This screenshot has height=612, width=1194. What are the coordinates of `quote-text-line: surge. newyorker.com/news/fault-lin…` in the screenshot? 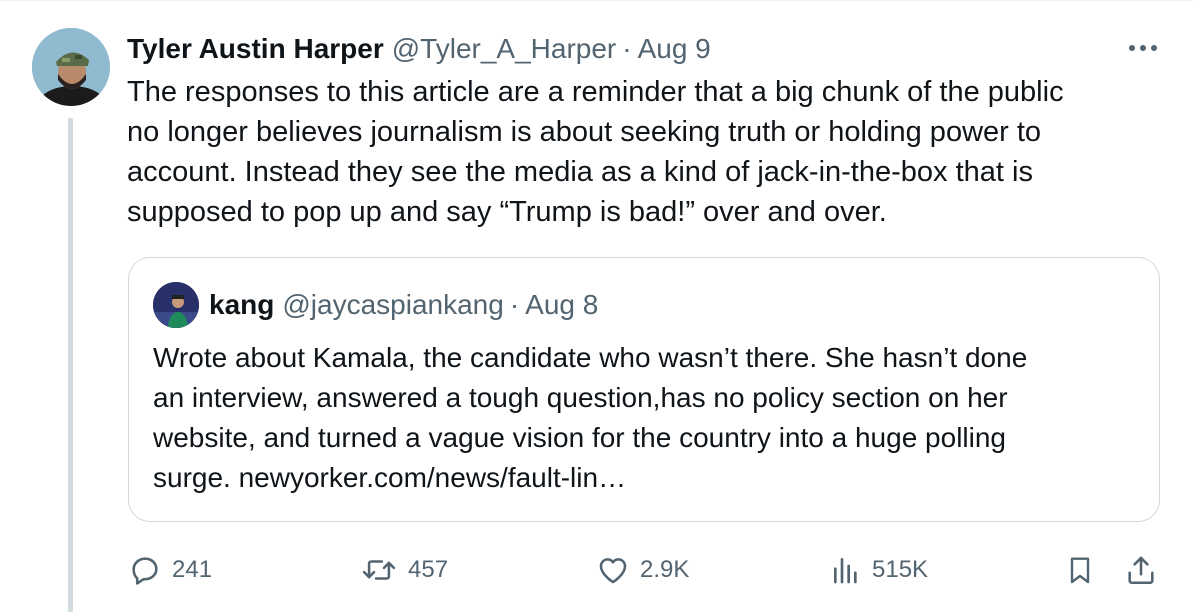 It's located at (648, 478).